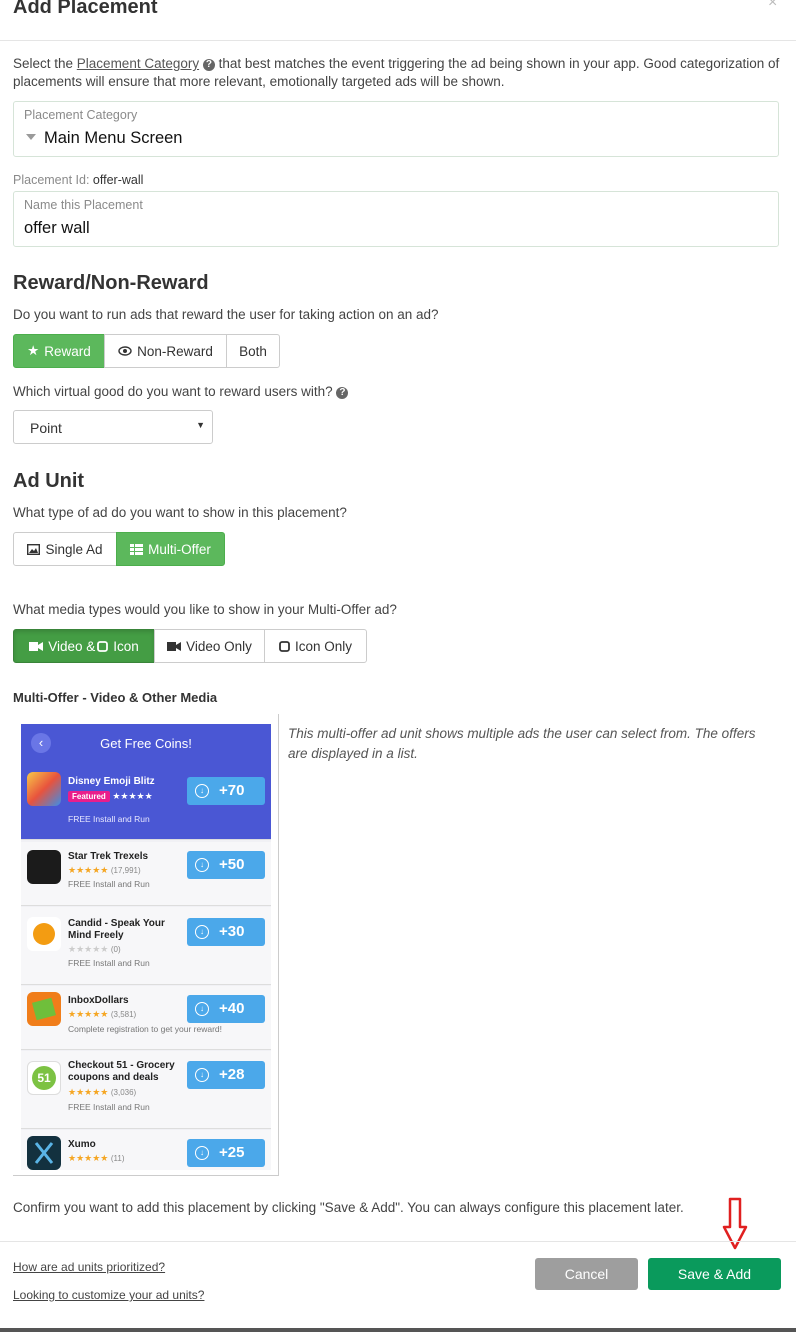 Image resolution: width=796 pixels, height=1332 pixels. I want to click on non-reward-button: Non-Reward, so click(165, 351).